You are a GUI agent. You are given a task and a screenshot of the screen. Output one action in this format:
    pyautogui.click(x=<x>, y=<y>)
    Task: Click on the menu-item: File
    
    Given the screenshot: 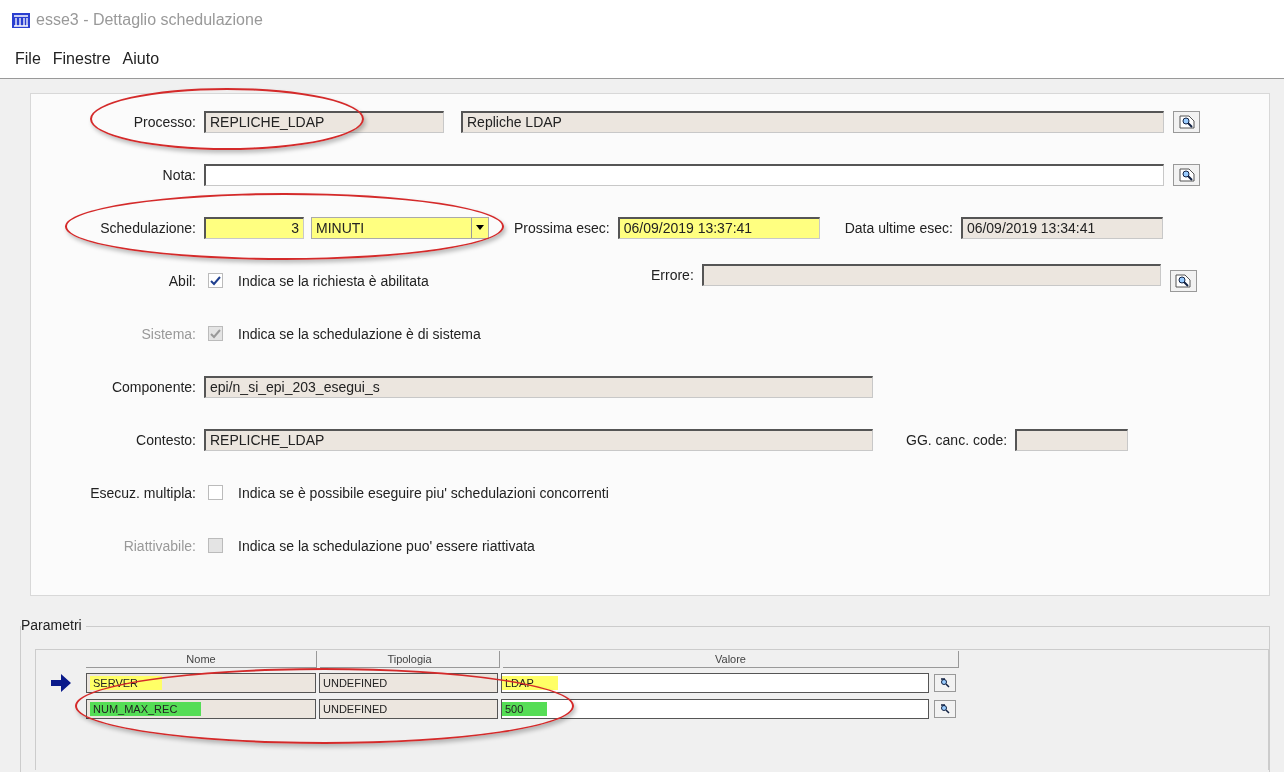 What is the action you would take?
    pyautogui.click(x=28, y=59)
    